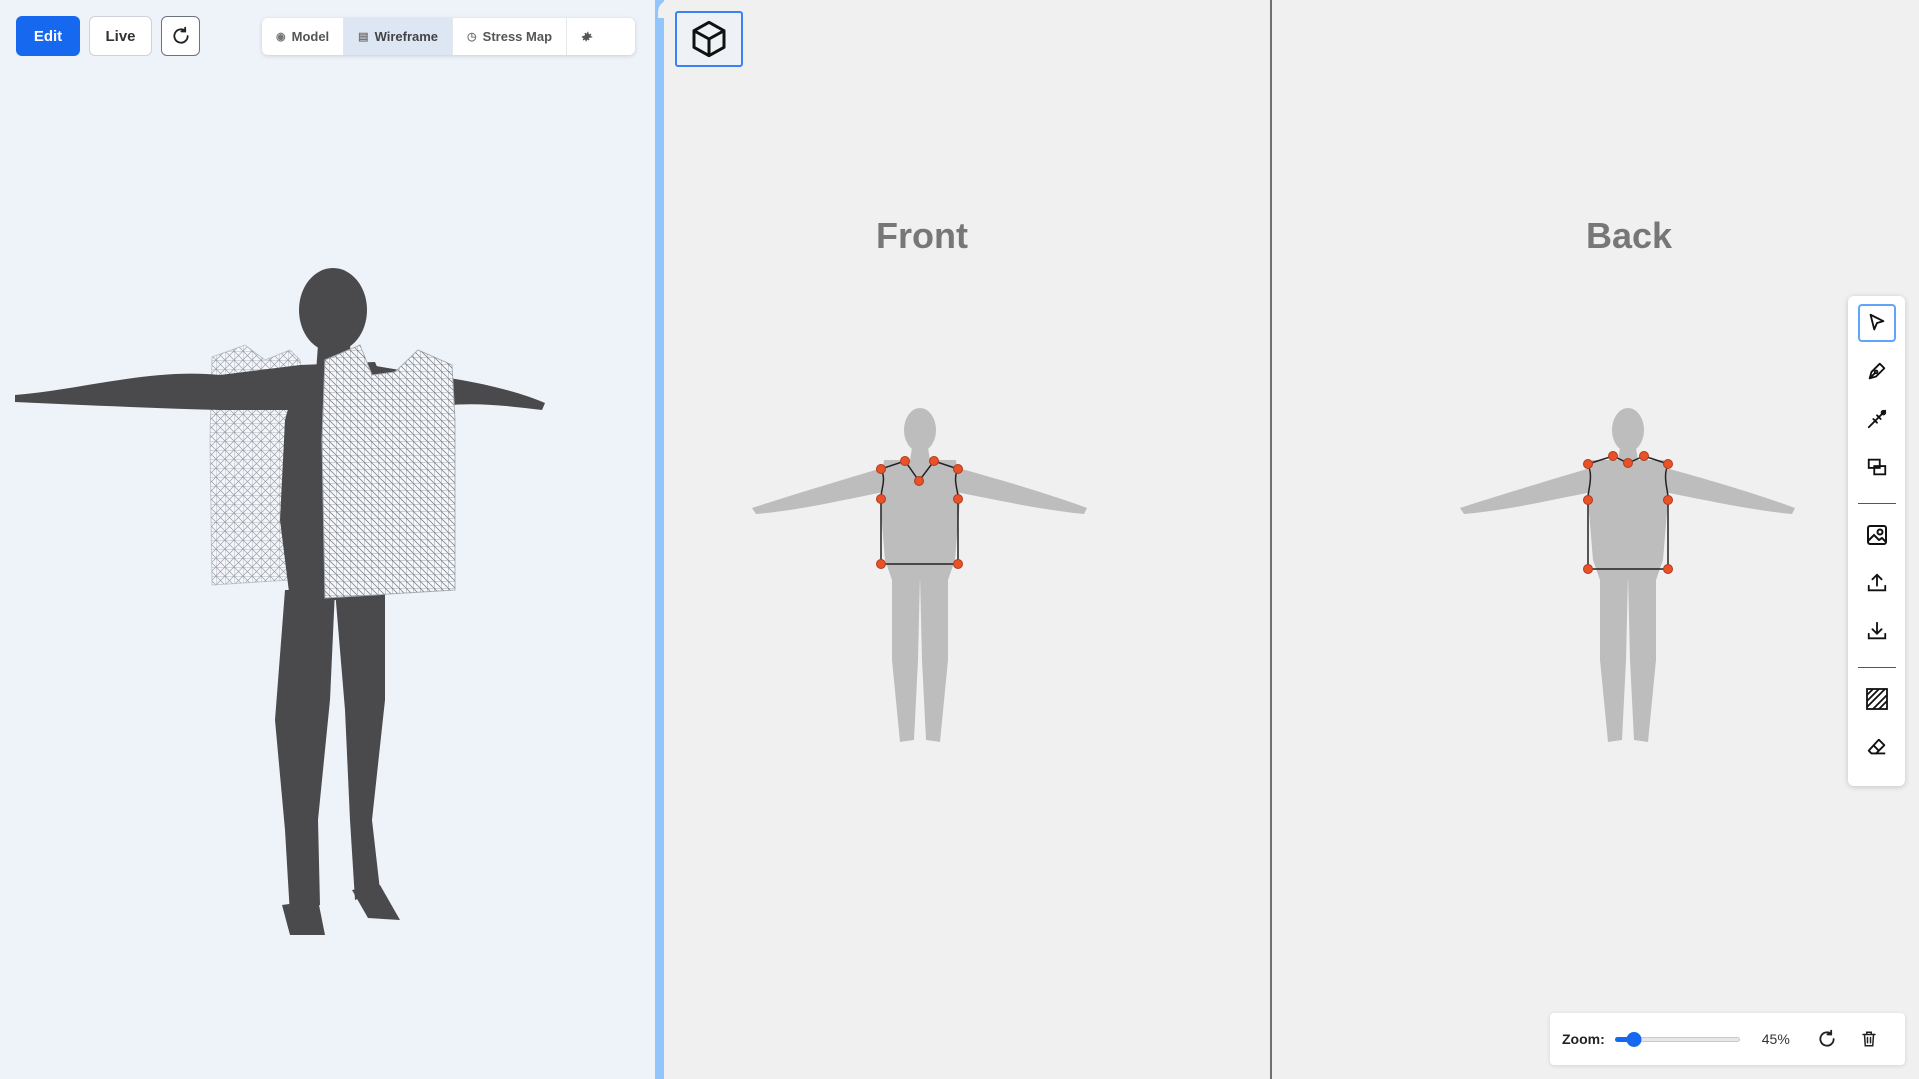 The image size is (1919, 1079). I want to click on zoom-panel: Zoom: 45%, so click(1727, 1039).